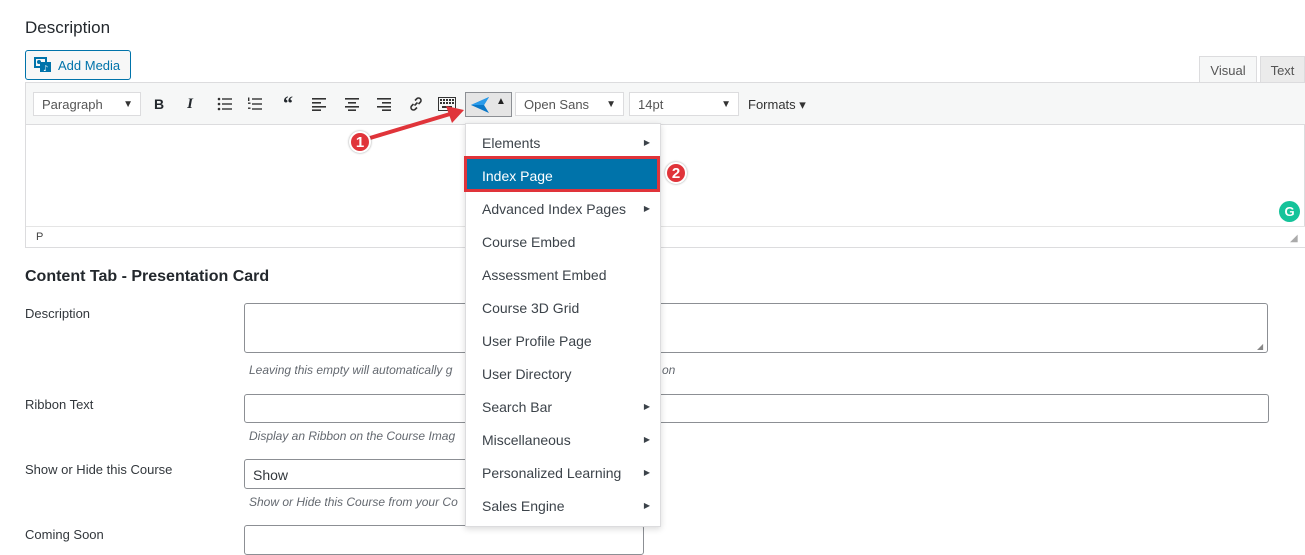 This screenshot has width=1305, height=555. Describe the element at coordinates (159, 104) in the screenshot. I see `bold-icon: B` at that location.